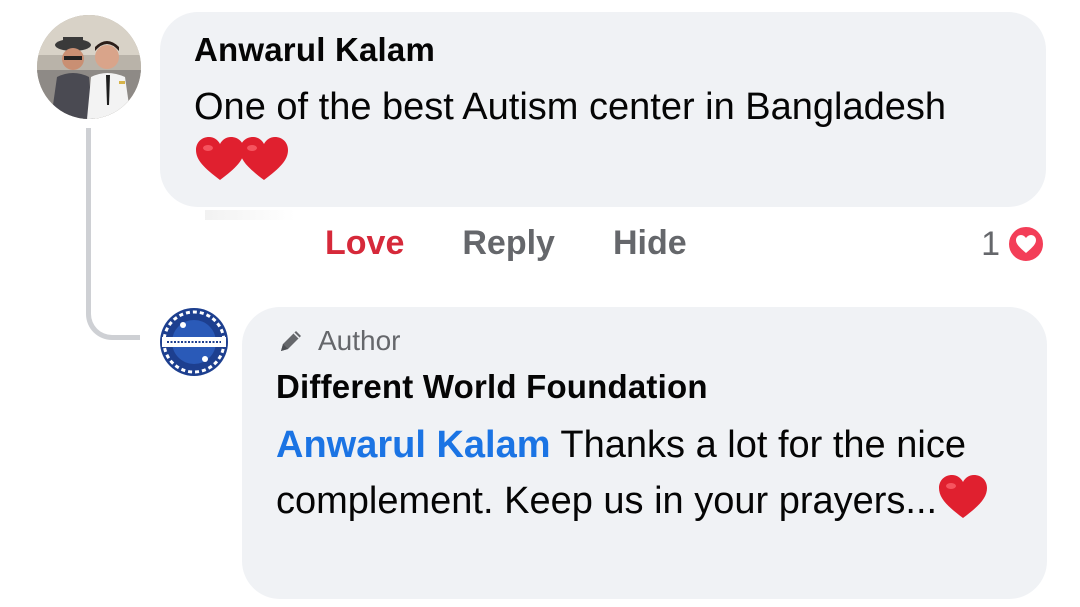 This screenshot has width=1080, height=607. I want to click on avatar-anwarul-kalam, so click(89, 67).